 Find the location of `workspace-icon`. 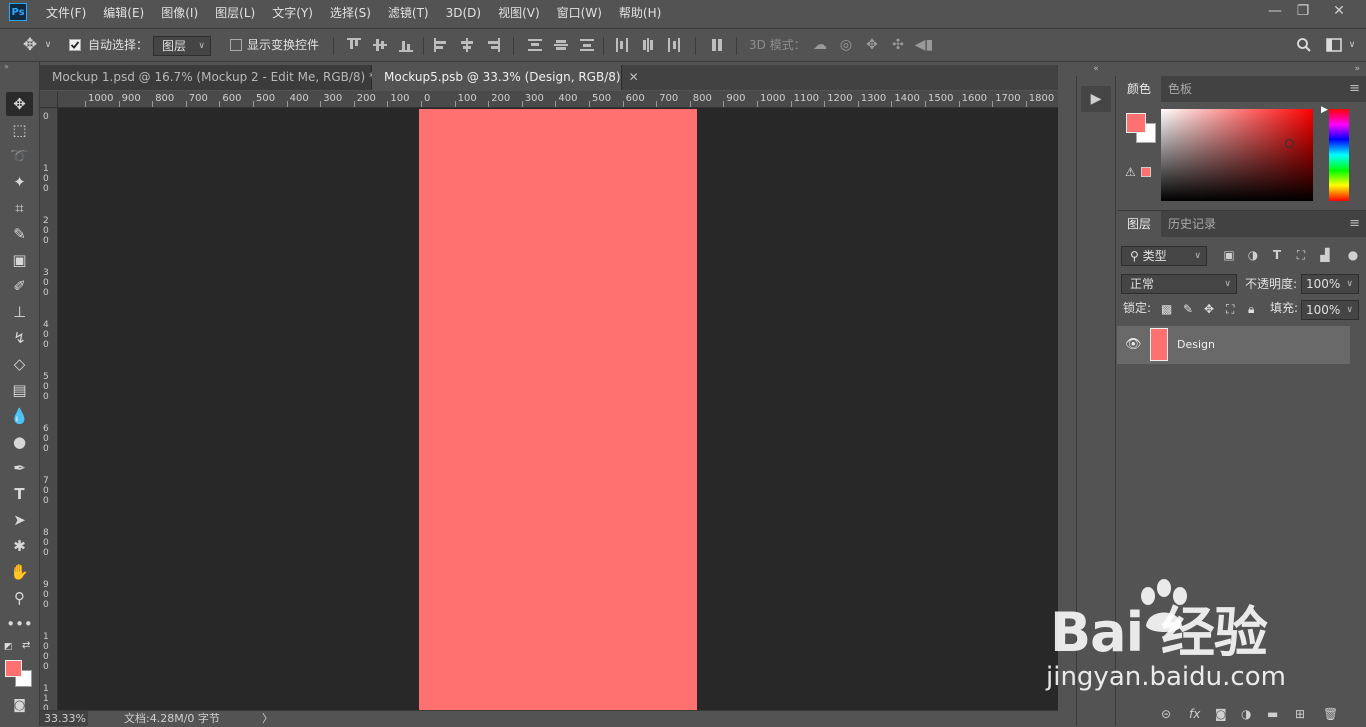

workspace-icon is located at coordinates (1334, 46).